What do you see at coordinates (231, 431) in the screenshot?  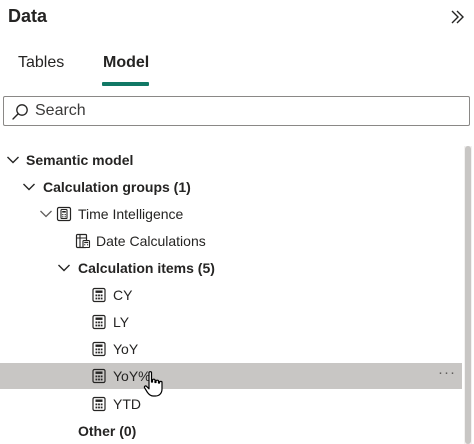 I see `tree-node-other: Other (0)` at bounding box center [231, 431].